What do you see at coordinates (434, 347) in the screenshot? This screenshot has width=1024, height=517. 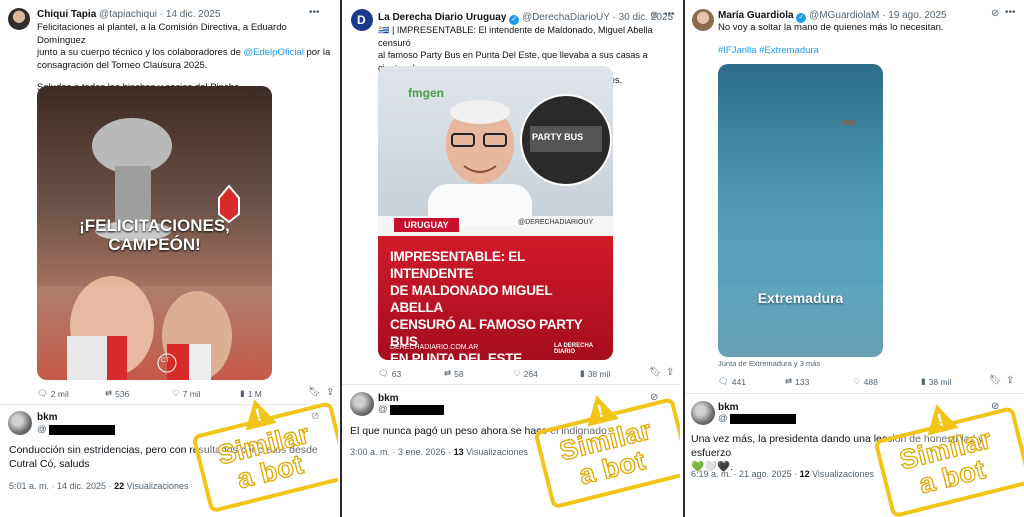 I see `media-site: DERECHADIARIO.COM.AR` at bounding box center [434, 347].